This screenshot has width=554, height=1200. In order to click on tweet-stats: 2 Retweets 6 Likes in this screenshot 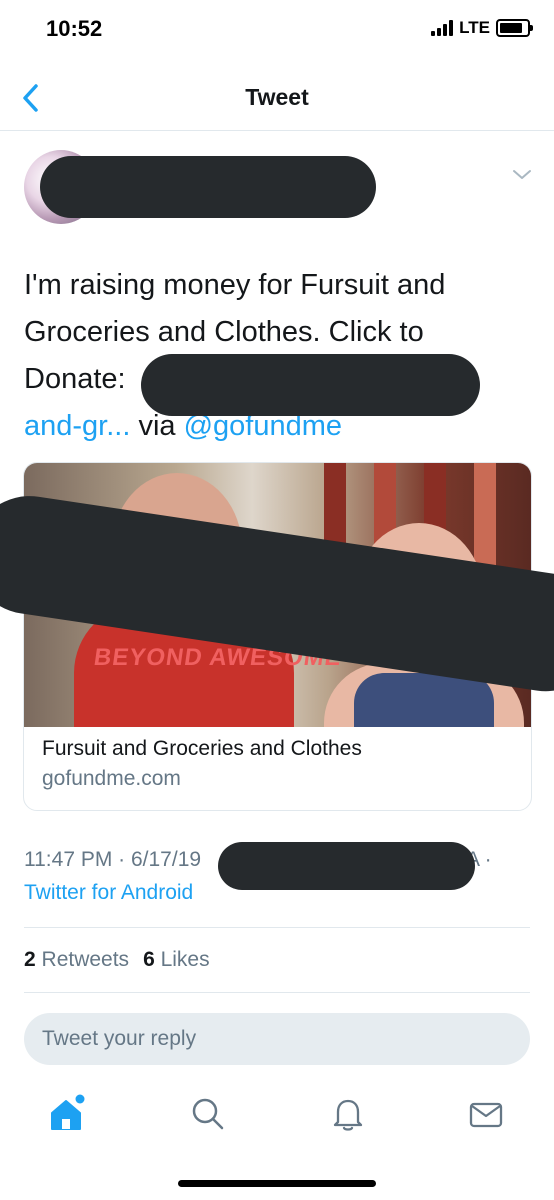, I will do `click(117, 960)`.